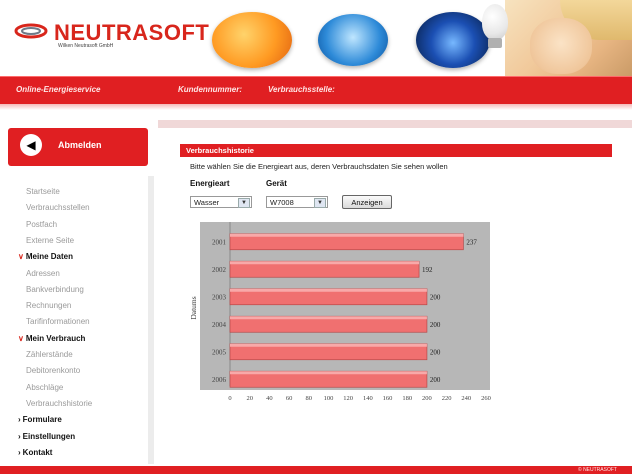 The width and height of the screenshot is (632, 474). What do you see at coordinates (276, 183) in the screenshot?
I see `device-label: Gerät` at bounding box center [276, 183].